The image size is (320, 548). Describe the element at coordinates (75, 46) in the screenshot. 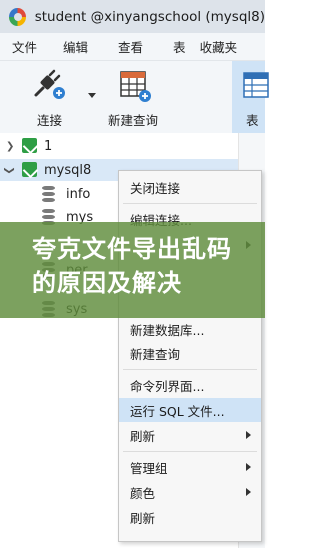

I see `menu-edit: 编辑` at that location.